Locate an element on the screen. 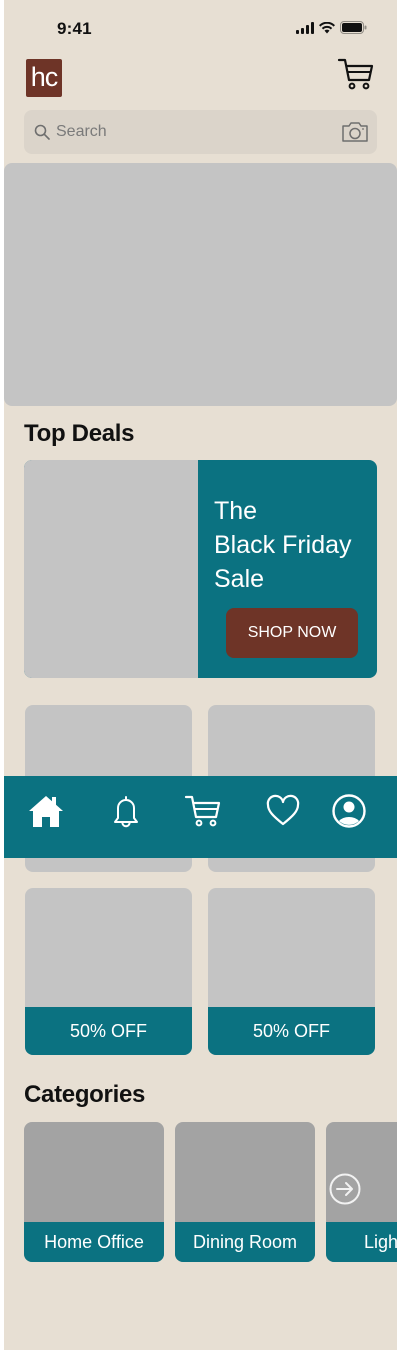  promo-line-2: Black Friday is located at coordinates (283, 545).